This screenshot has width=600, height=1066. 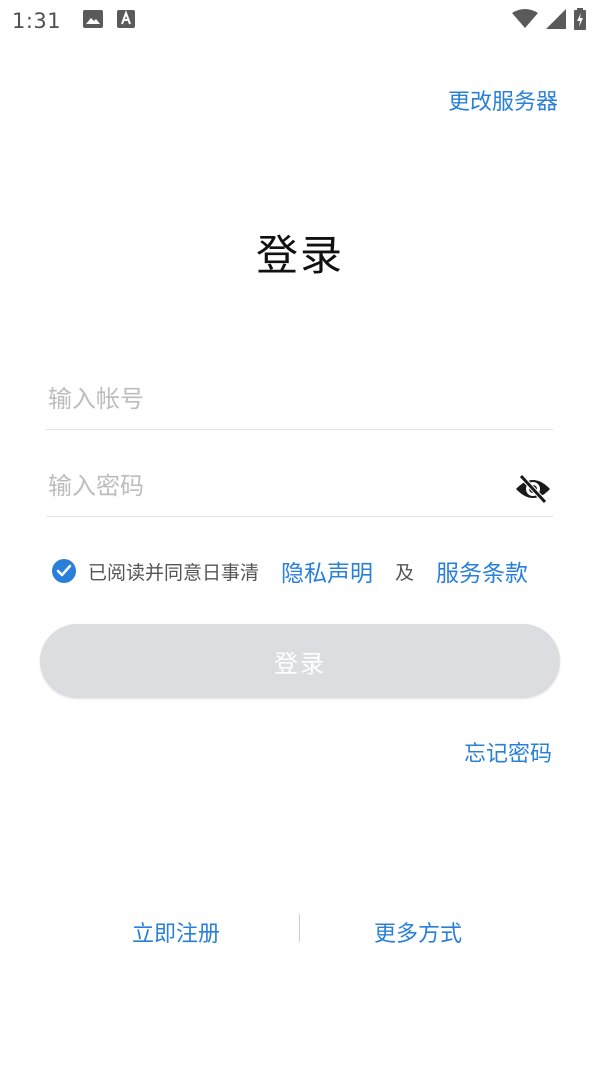 What do you see at coordinates (405, 572) in the screenshot?
I see `agreement-and: 及` at bounding box center [405, 572].